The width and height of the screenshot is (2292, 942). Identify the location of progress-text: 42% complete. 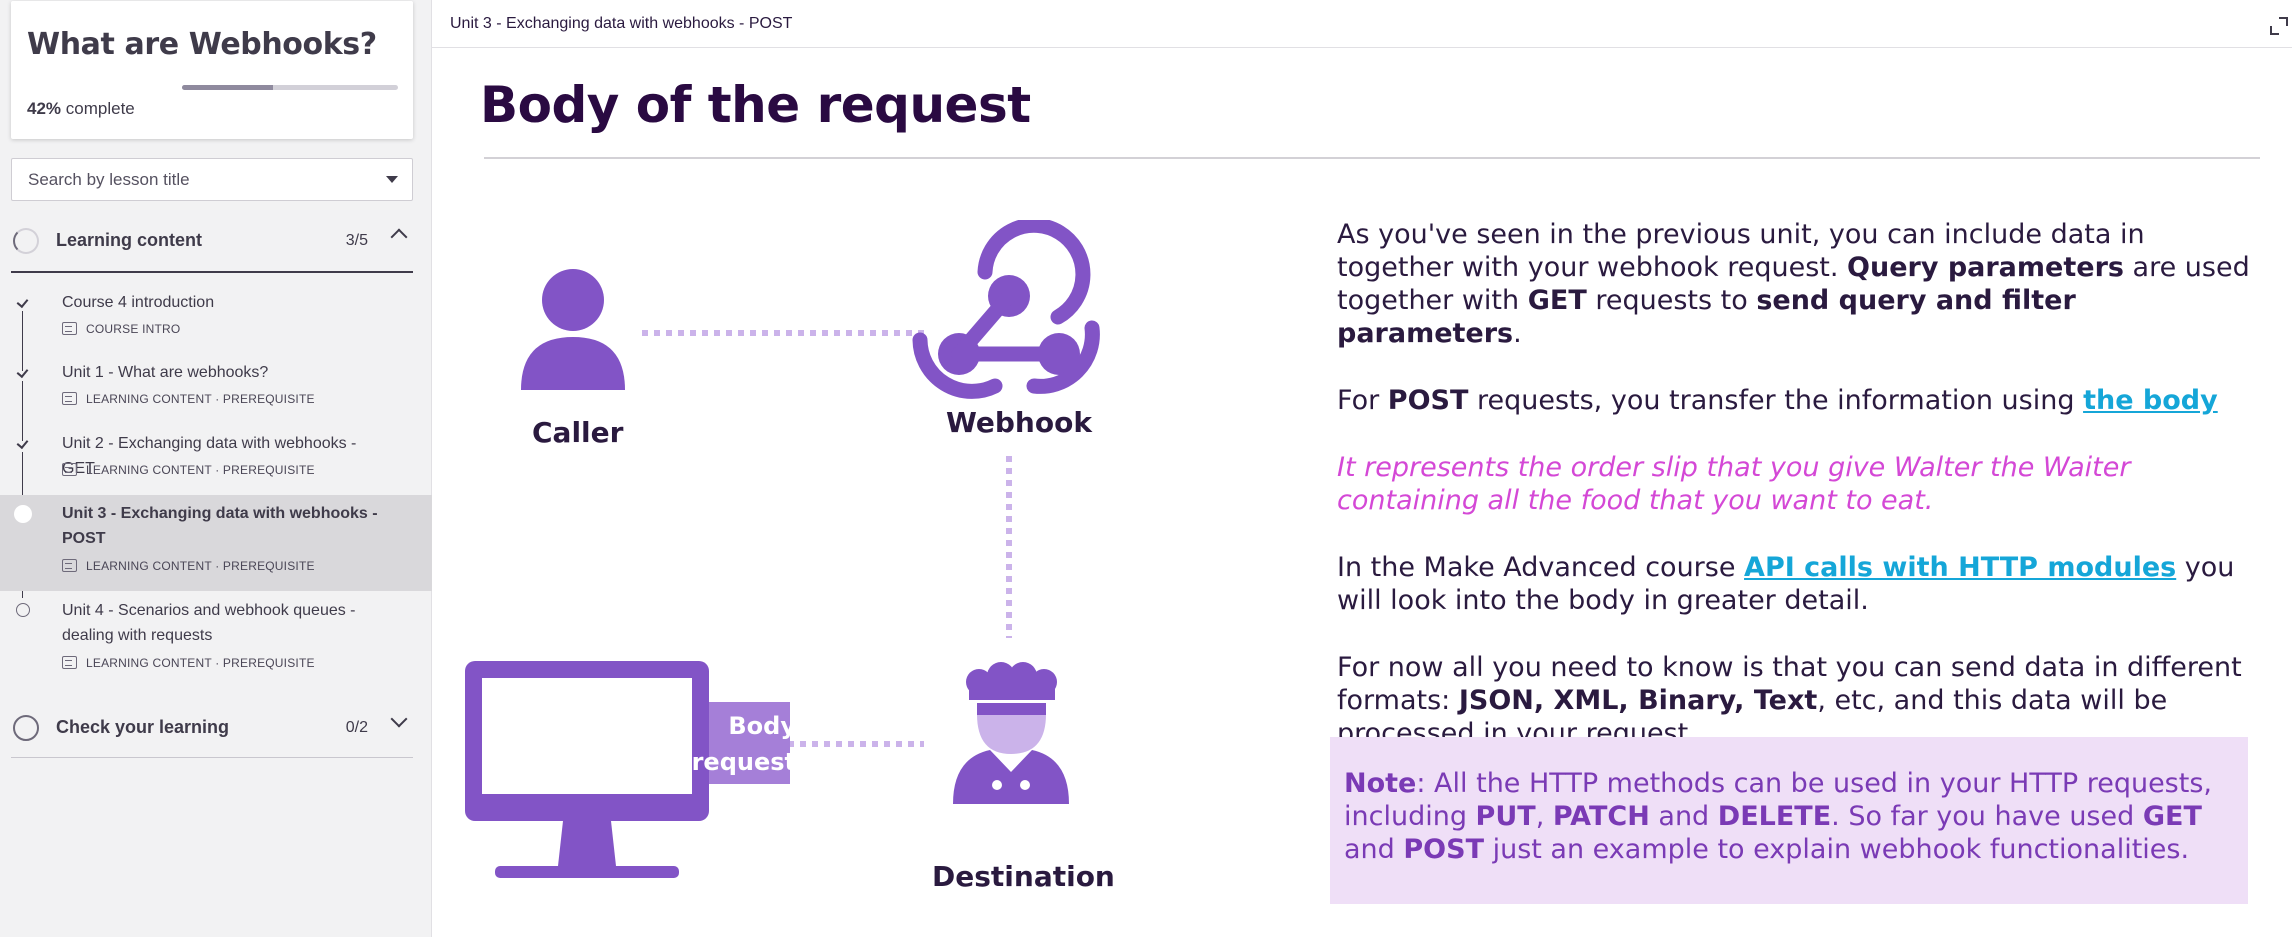
(81, 109).